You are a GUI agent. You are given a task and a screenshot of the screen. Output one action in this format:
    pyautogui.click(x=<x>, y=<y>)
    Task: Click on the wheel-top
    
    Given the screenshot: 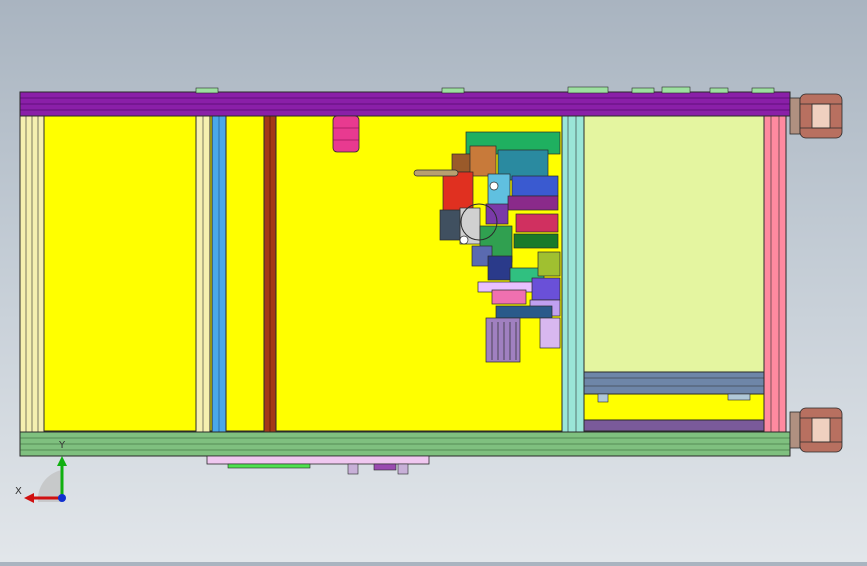 What is the action you would take?
    pyautogui.click(x=816, y=116)
    